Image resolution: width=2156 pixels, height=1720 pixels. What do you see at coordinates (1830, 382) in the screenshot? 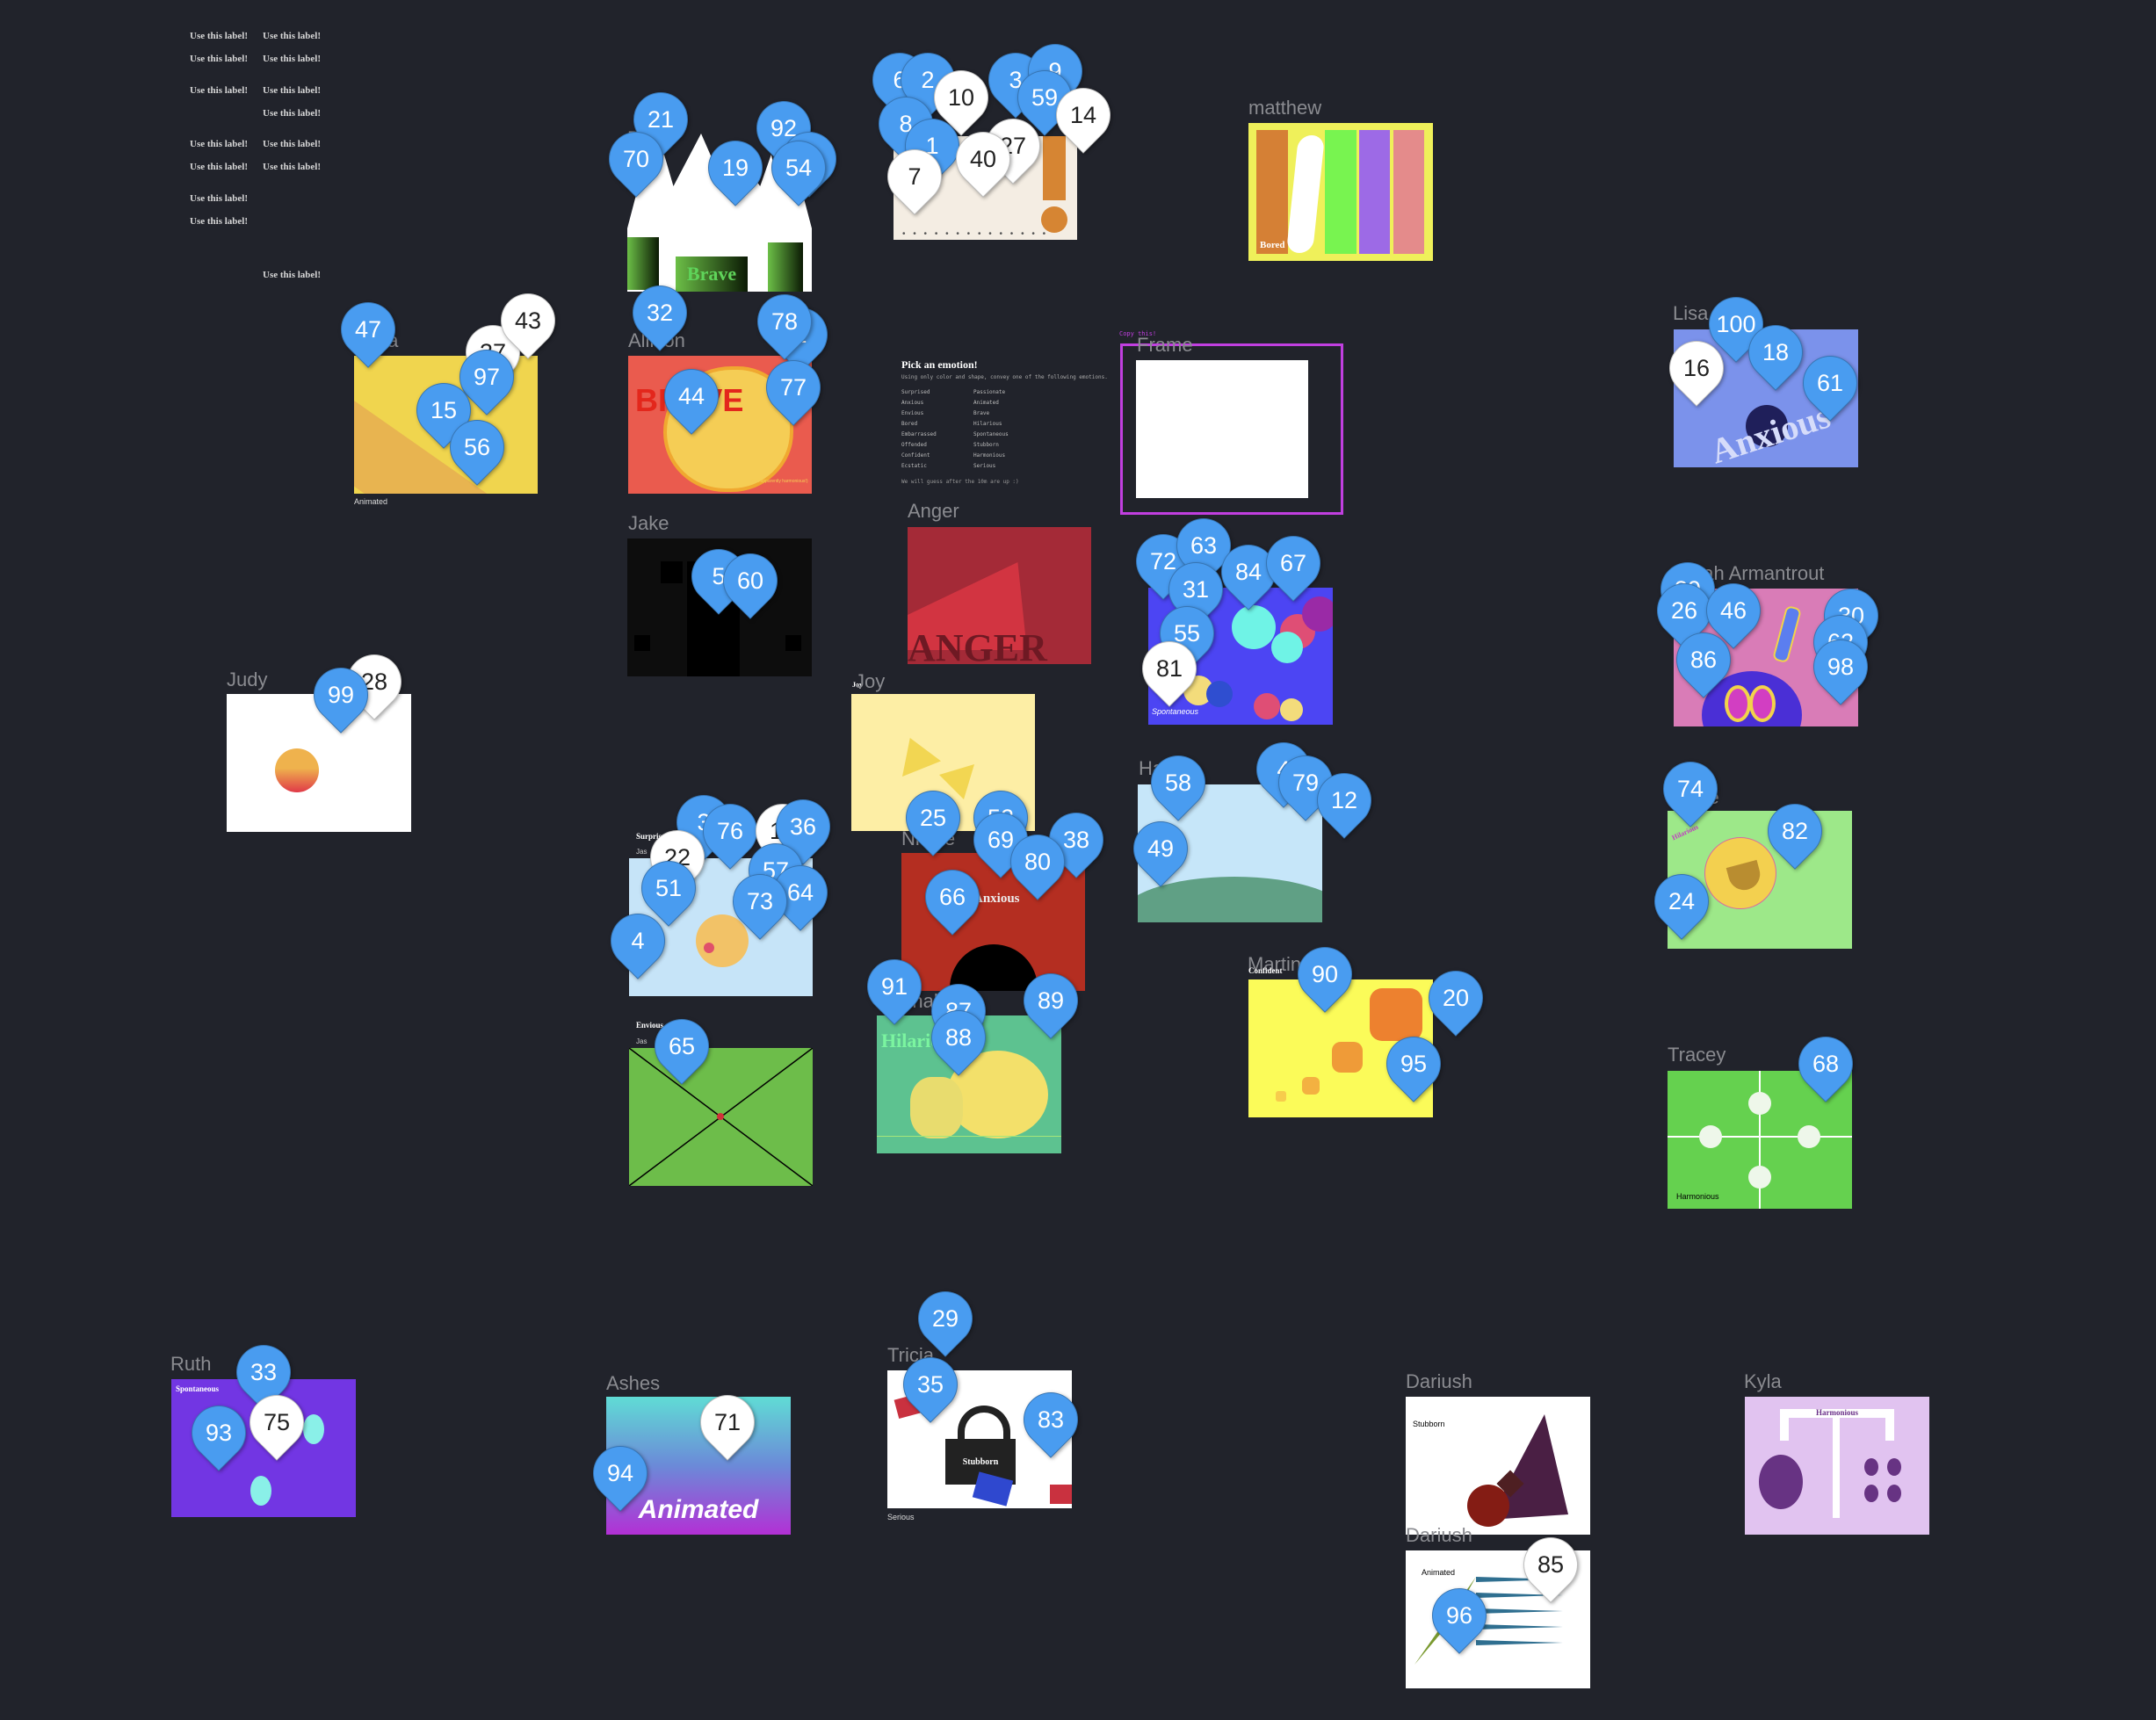
I see `comment-pin-number: 61` at bounding box center [1830, 382].